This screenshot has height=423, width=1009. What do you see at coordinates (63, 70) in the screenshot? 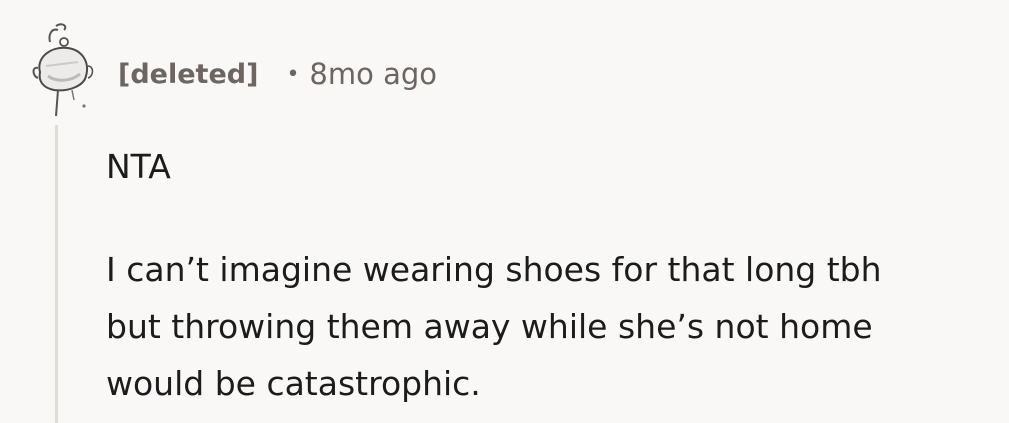
I see `deleted-user-avatar-icon` at bounding box center [63, 70].